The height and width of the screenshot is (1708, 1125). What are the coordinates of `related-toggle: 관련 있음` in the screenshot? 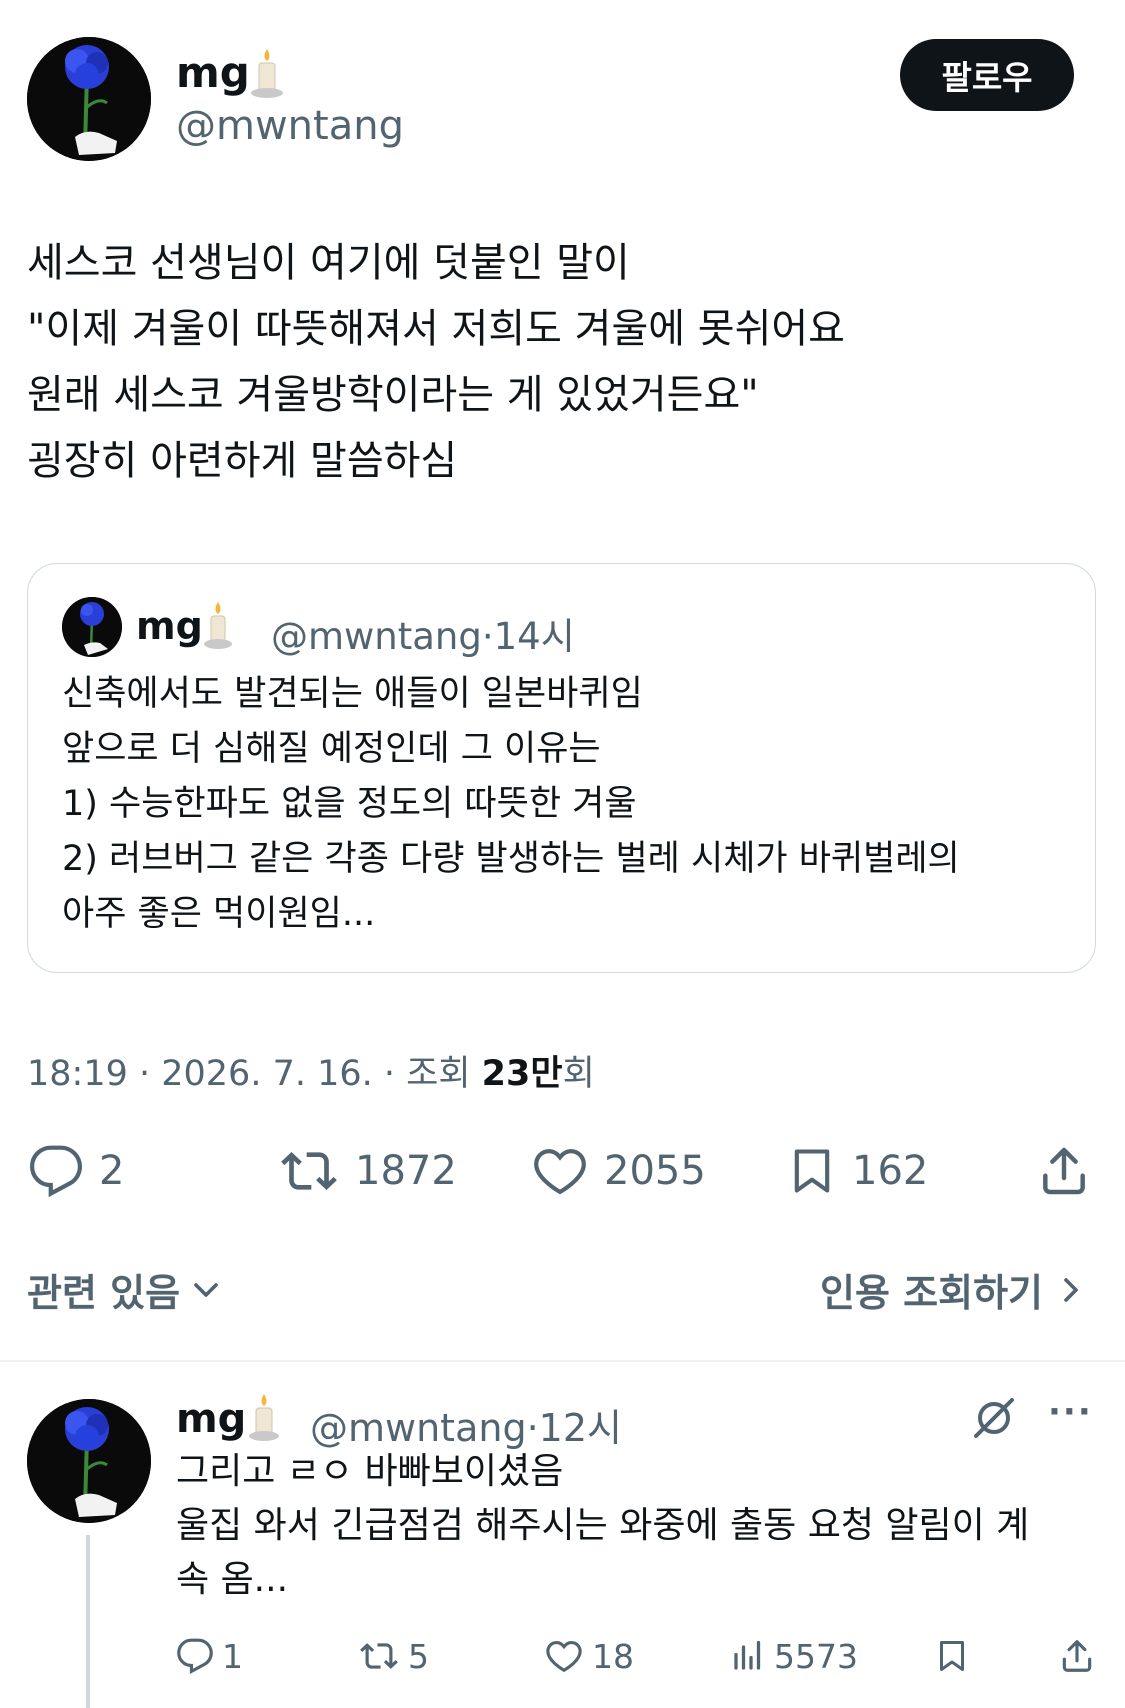 It's located at (126, 1289).